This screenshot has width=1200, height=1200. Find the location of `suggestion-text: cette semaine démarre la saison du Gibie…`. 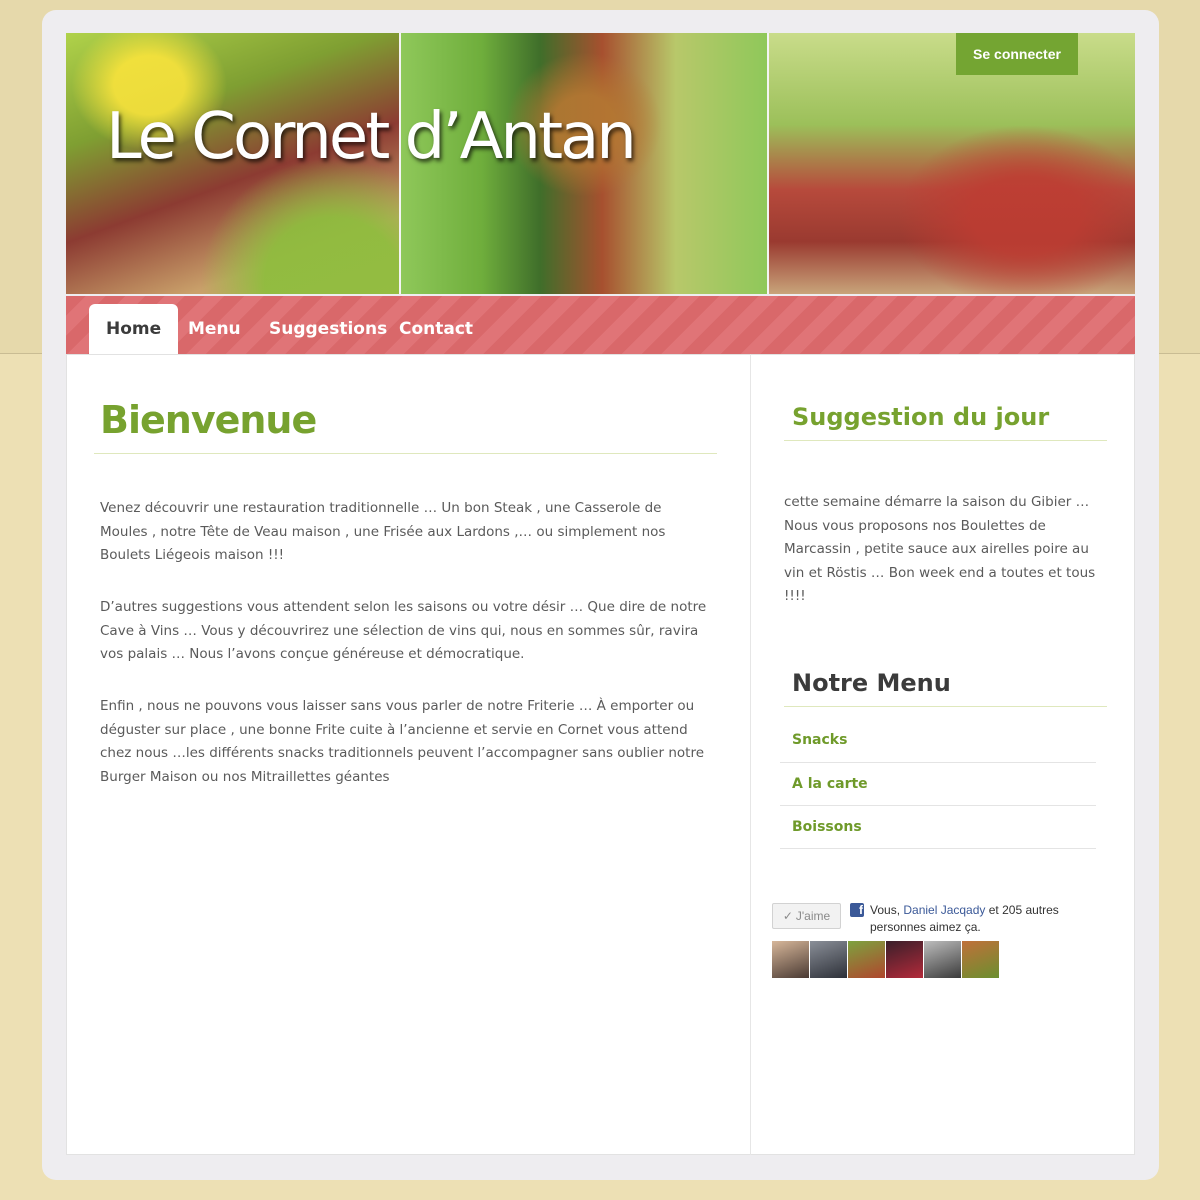

suggestion-text: cette semaine démarre la saison du Gibie… is located at coordinates (940, 549).